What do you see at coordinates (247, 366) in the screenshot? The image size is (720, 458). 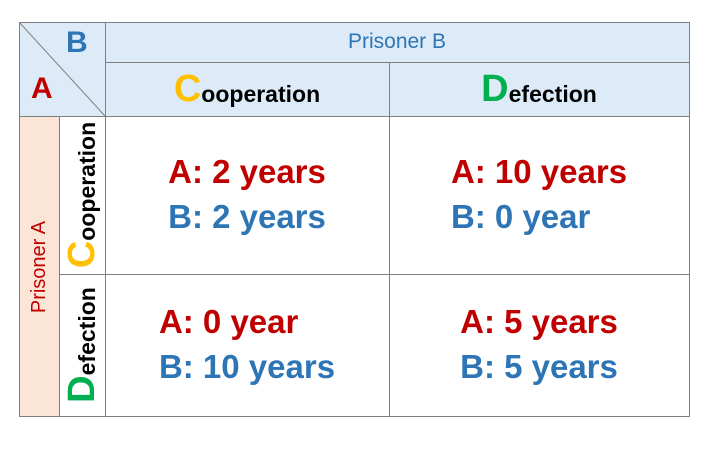 I see `payoff-b: B: 10 years` at bounding box center [247, 366].